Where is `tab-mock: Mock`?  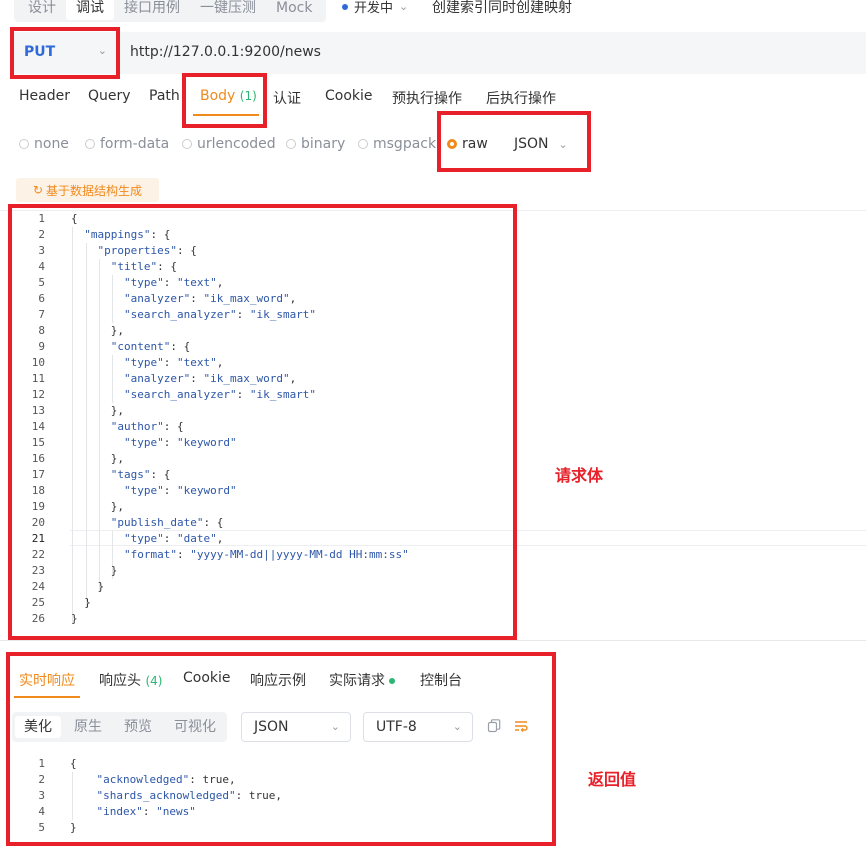
tab-mock: Mock is located at coordinates (294, 10).